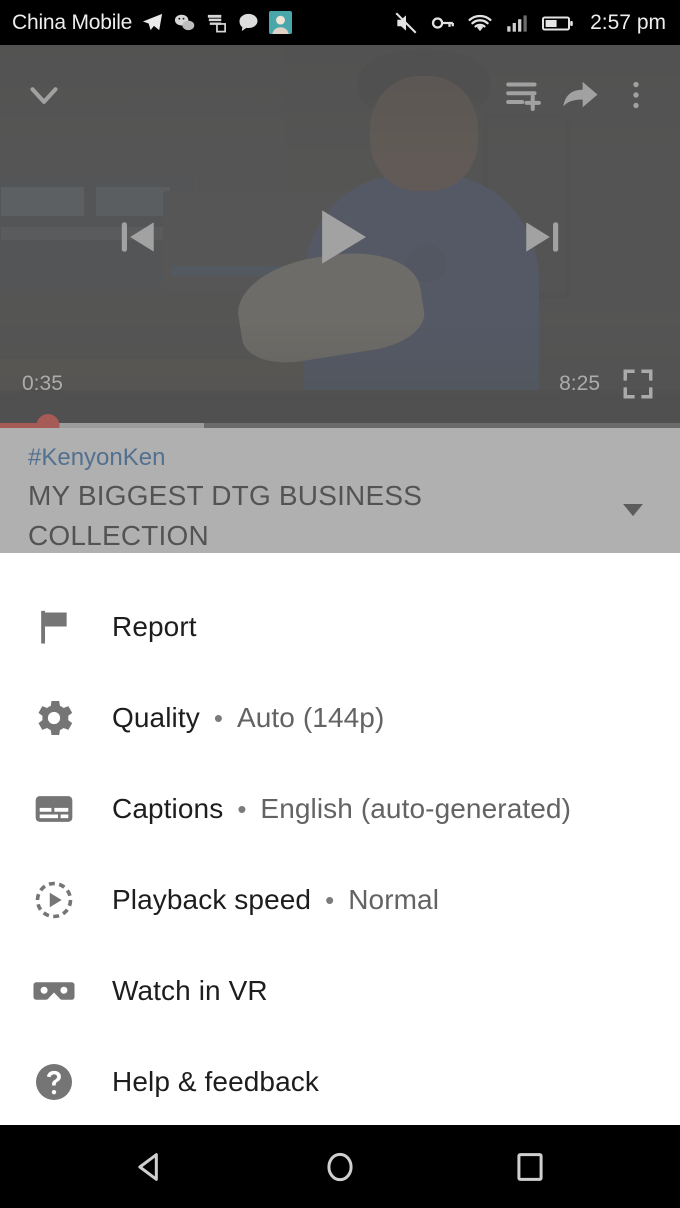 This screenshot has width=680, height=1208. I want to click on stack-icon, so click(217, 23).